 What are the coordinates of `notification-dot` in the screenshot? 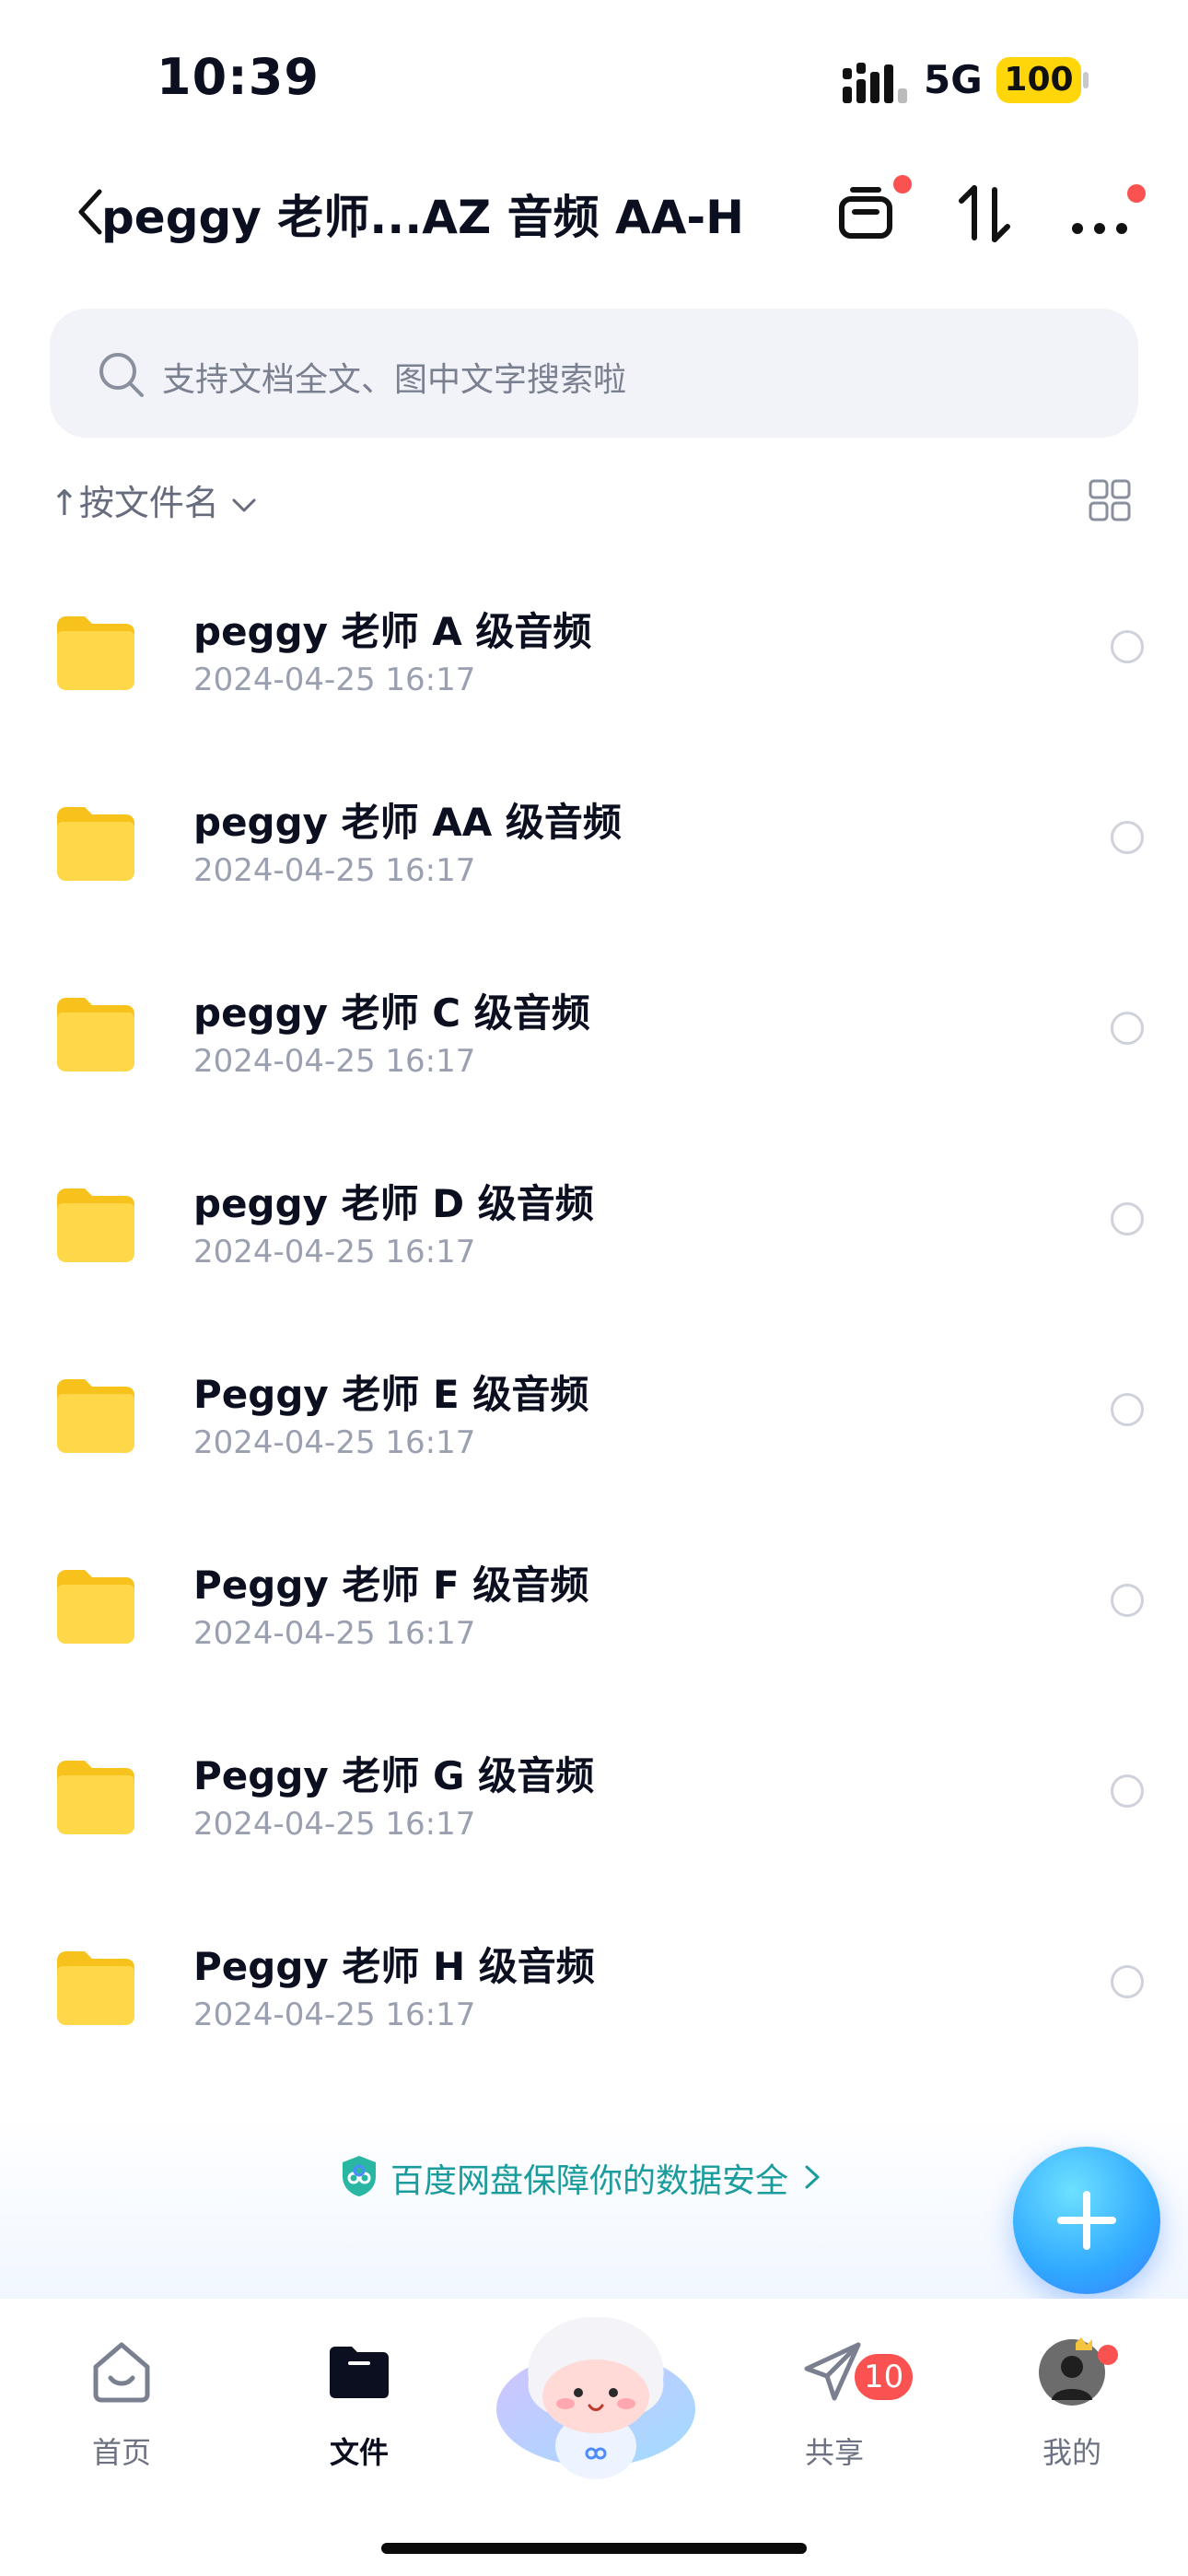 It's located at (903, 184).